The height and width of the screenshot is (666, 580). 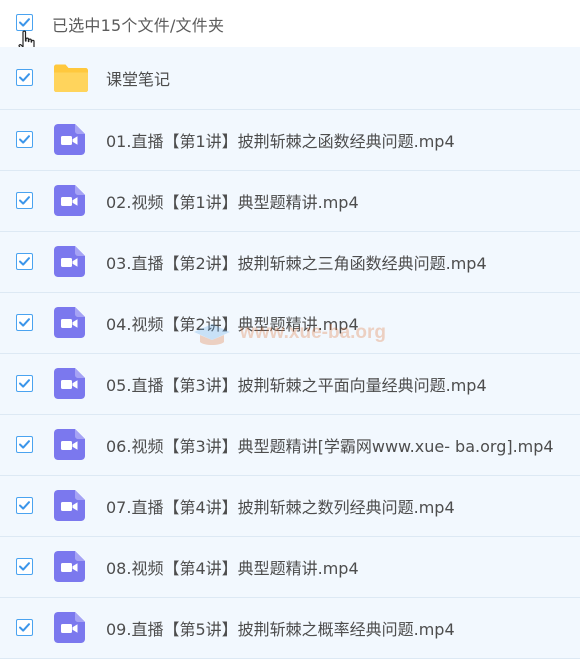 What do you see at coordinates (280, 141) in the screenshot?
I see `file-name: 01.直播【第1讲】披荆斩棘之函数经典问题.mp4` at bounding box center [280, 141].